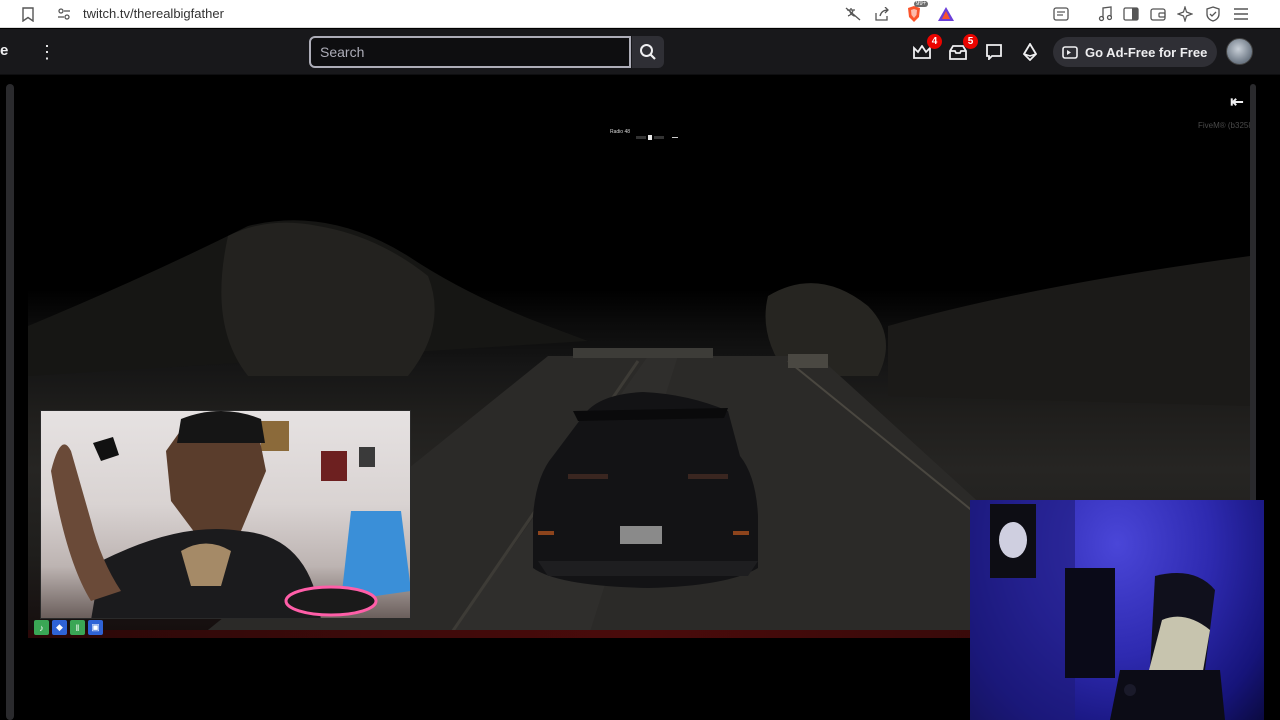  I want to click on menu-icon, so click(1241, 14).